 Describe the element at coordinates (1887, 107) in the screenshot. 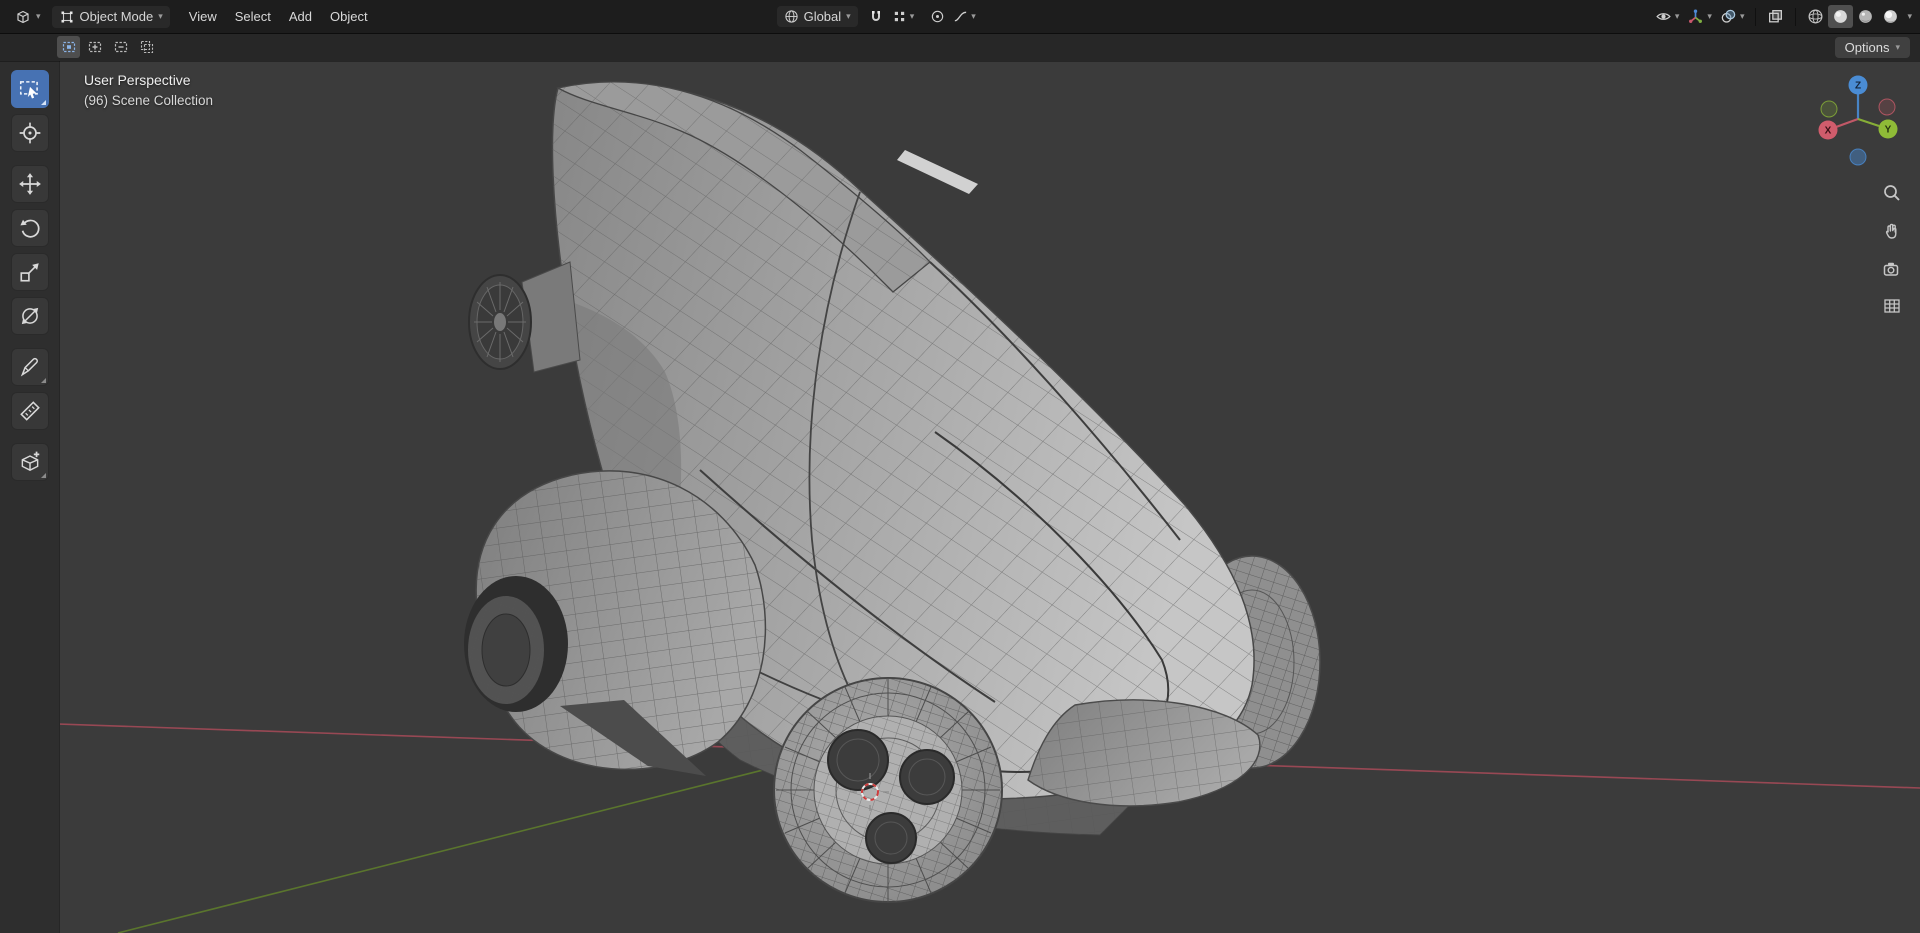

I see `gizmo-x-negative` at that location.